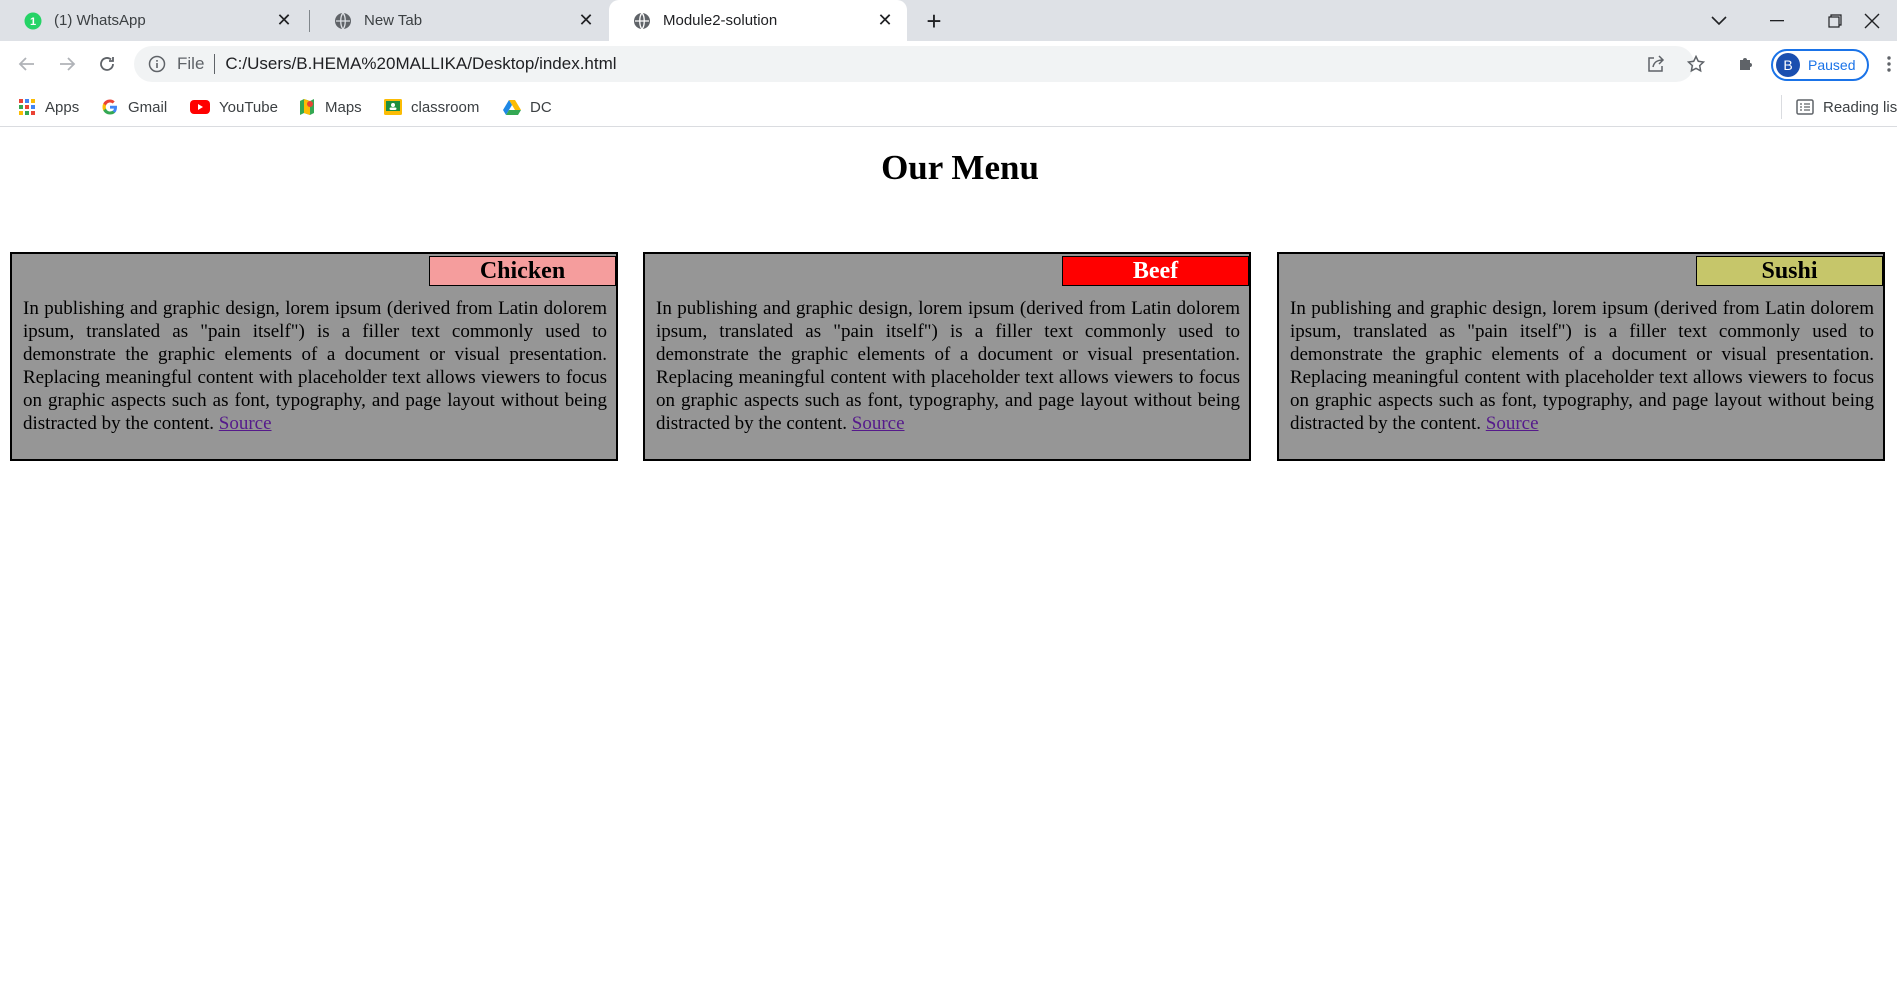  I want to click on google-icon, so click(110, 107).